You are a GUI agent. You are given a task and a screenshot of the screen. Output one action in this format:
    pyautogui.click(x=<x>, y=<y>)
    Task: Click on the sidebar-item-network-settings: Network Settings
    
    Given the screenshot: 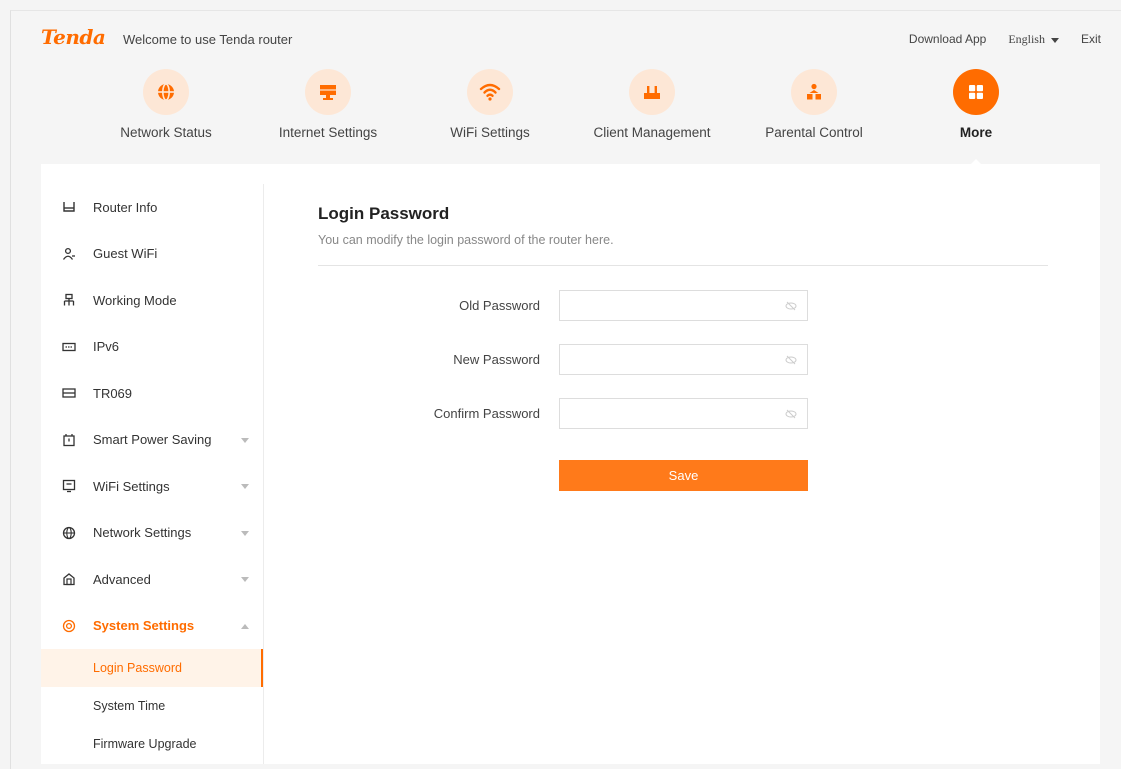 What is the action you would take?
    pyautogui.click(x=152, y=533)
    